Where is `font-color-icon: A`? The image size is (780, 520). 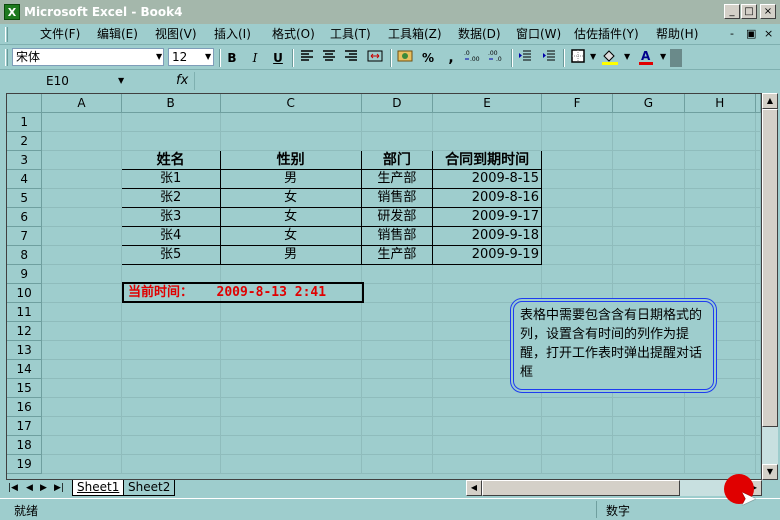
font-color-icon: A is located at coordinates (646, 58).